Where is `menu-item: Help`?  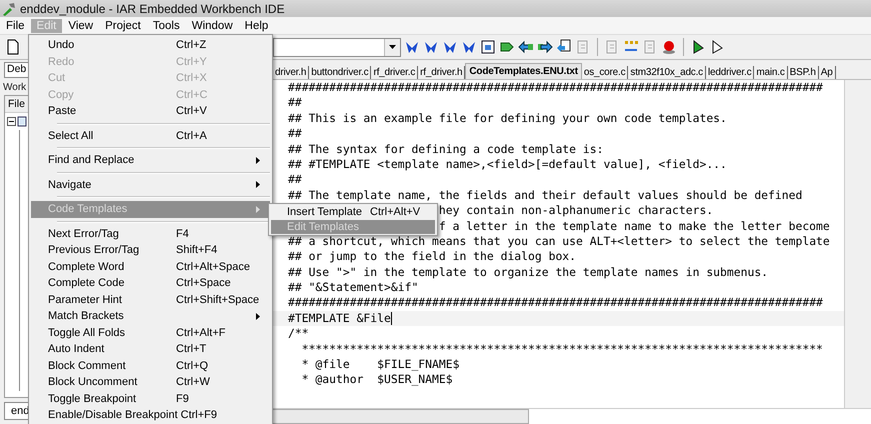
menu-item: Help is located at coordinates (256, 25).